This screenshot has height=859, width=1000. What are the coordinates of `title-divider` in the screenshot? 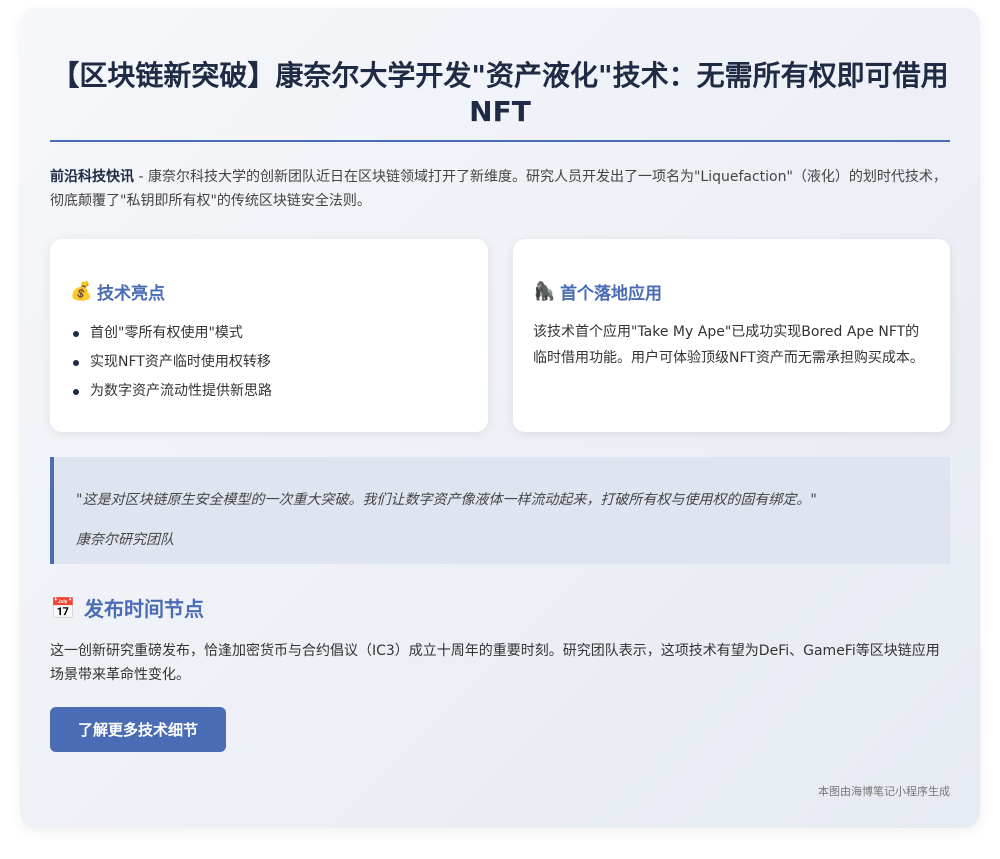 It's located at (500, 141).